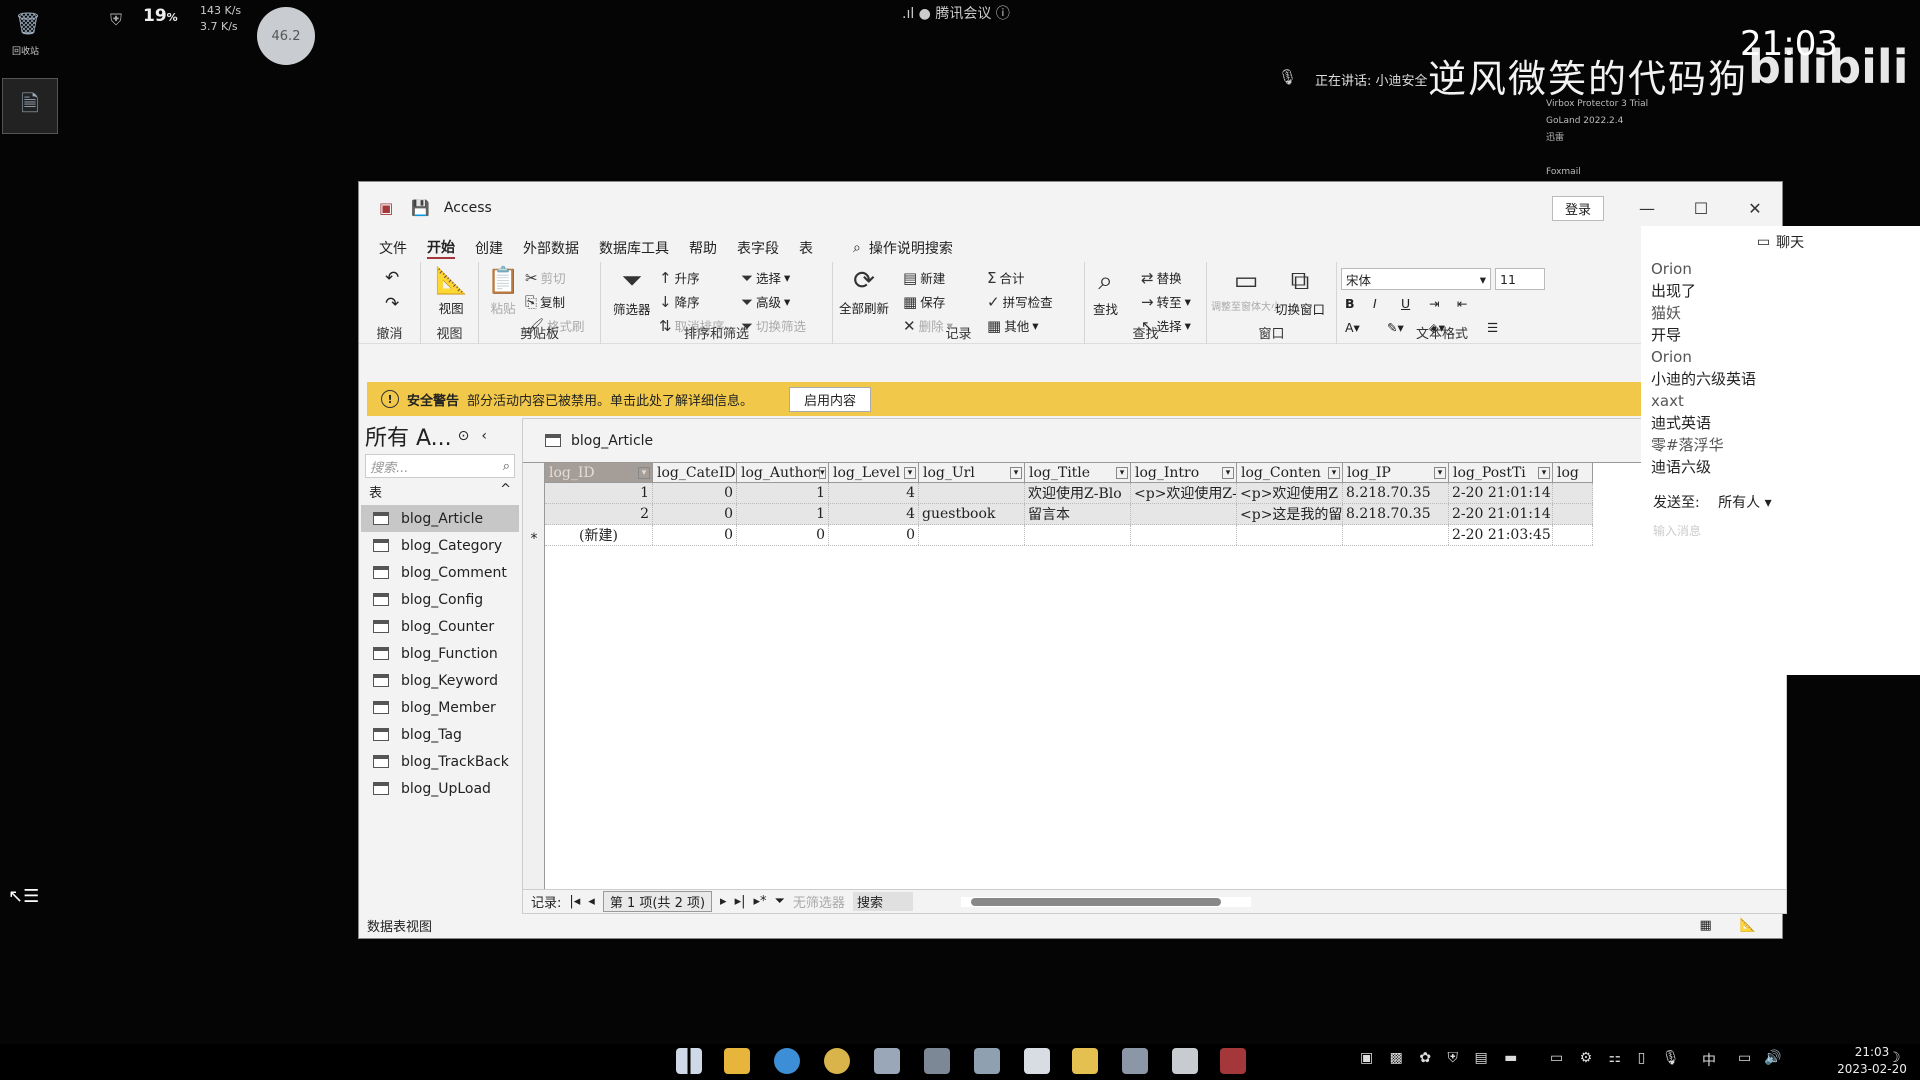 The width and height of the screenshot is (1920, 1080). I want to click on notify-icons: ▭ ⚙ ⚏ ▯ 🎙, so click(1618, 1058).